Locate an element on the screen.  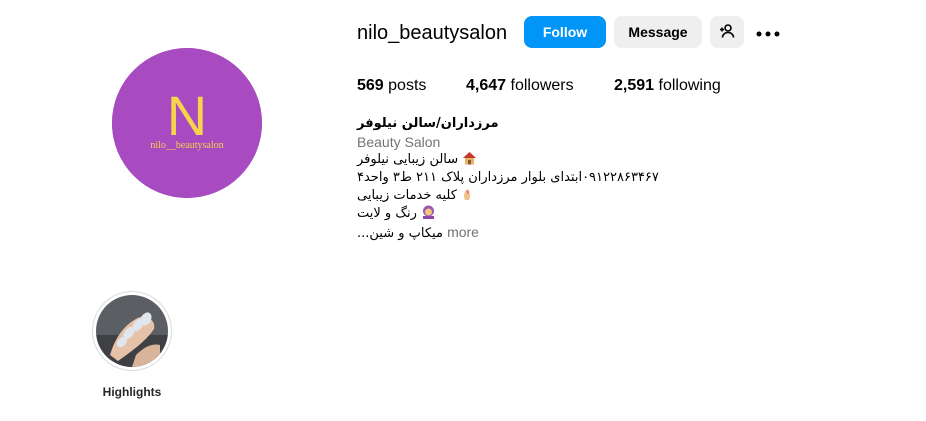
more-options-icon is located at coordinates (768, 32).